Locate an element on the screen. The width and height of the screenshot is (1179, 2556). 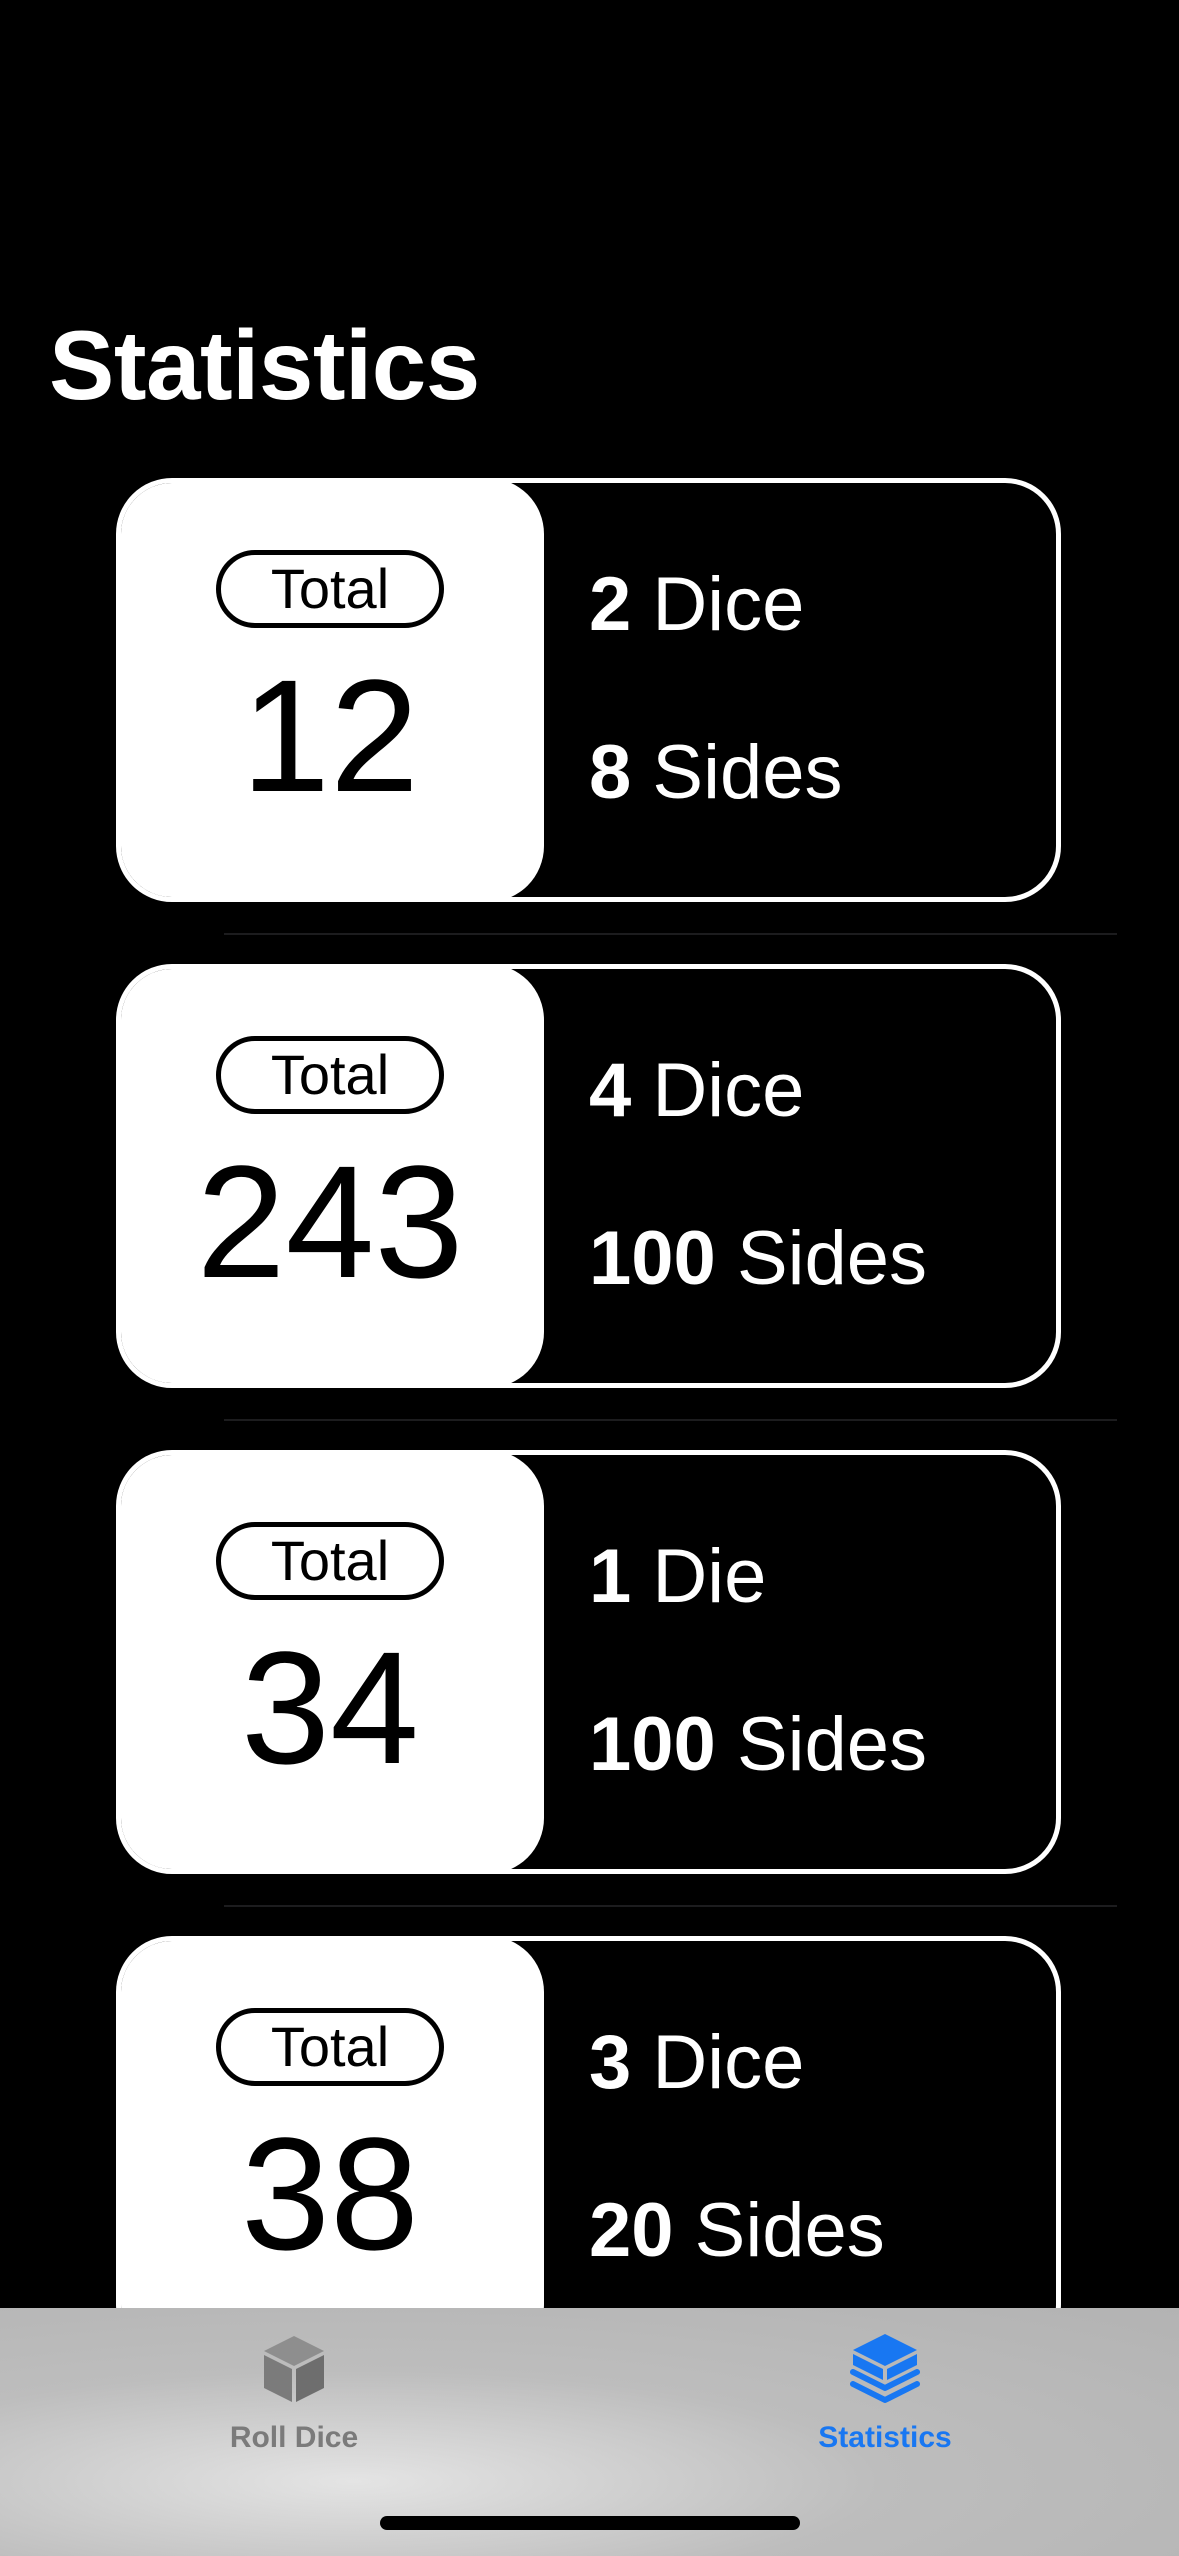
total-panel: Total 243 is located at coordinates (332, 1176).